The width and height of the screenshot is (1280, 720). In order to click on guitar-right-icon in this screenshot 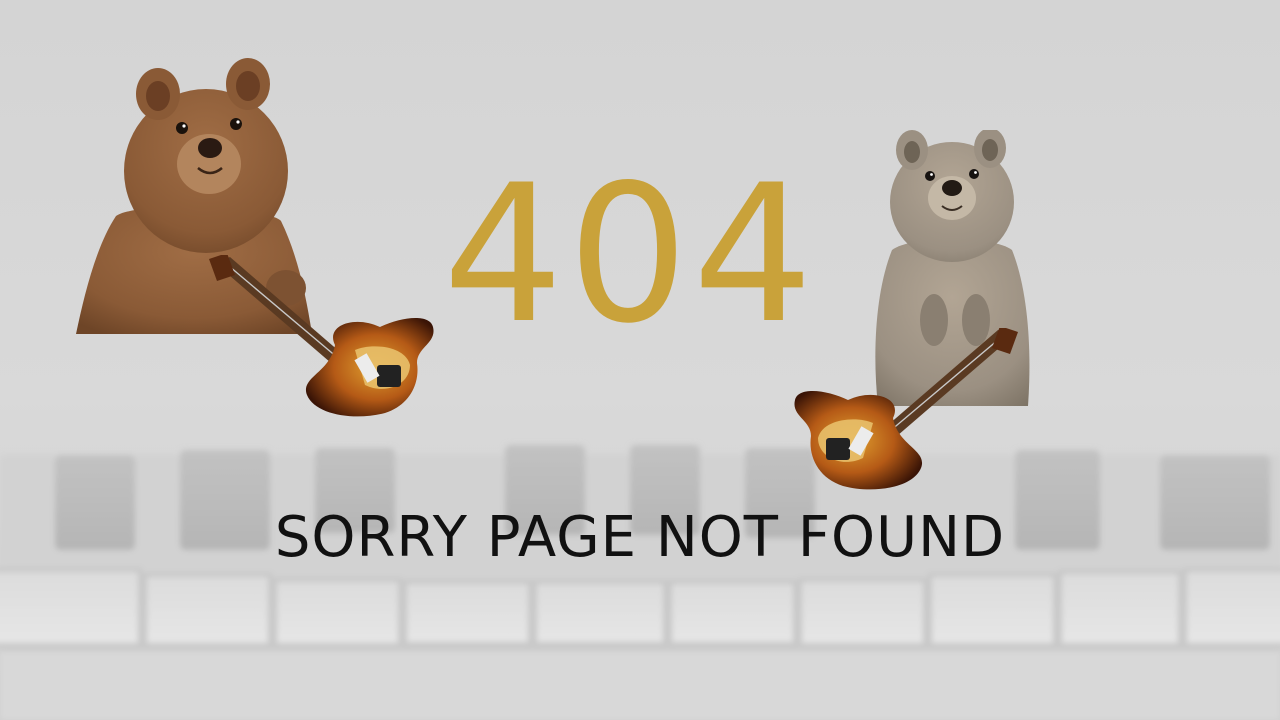, I will do `click(906, 409)`.